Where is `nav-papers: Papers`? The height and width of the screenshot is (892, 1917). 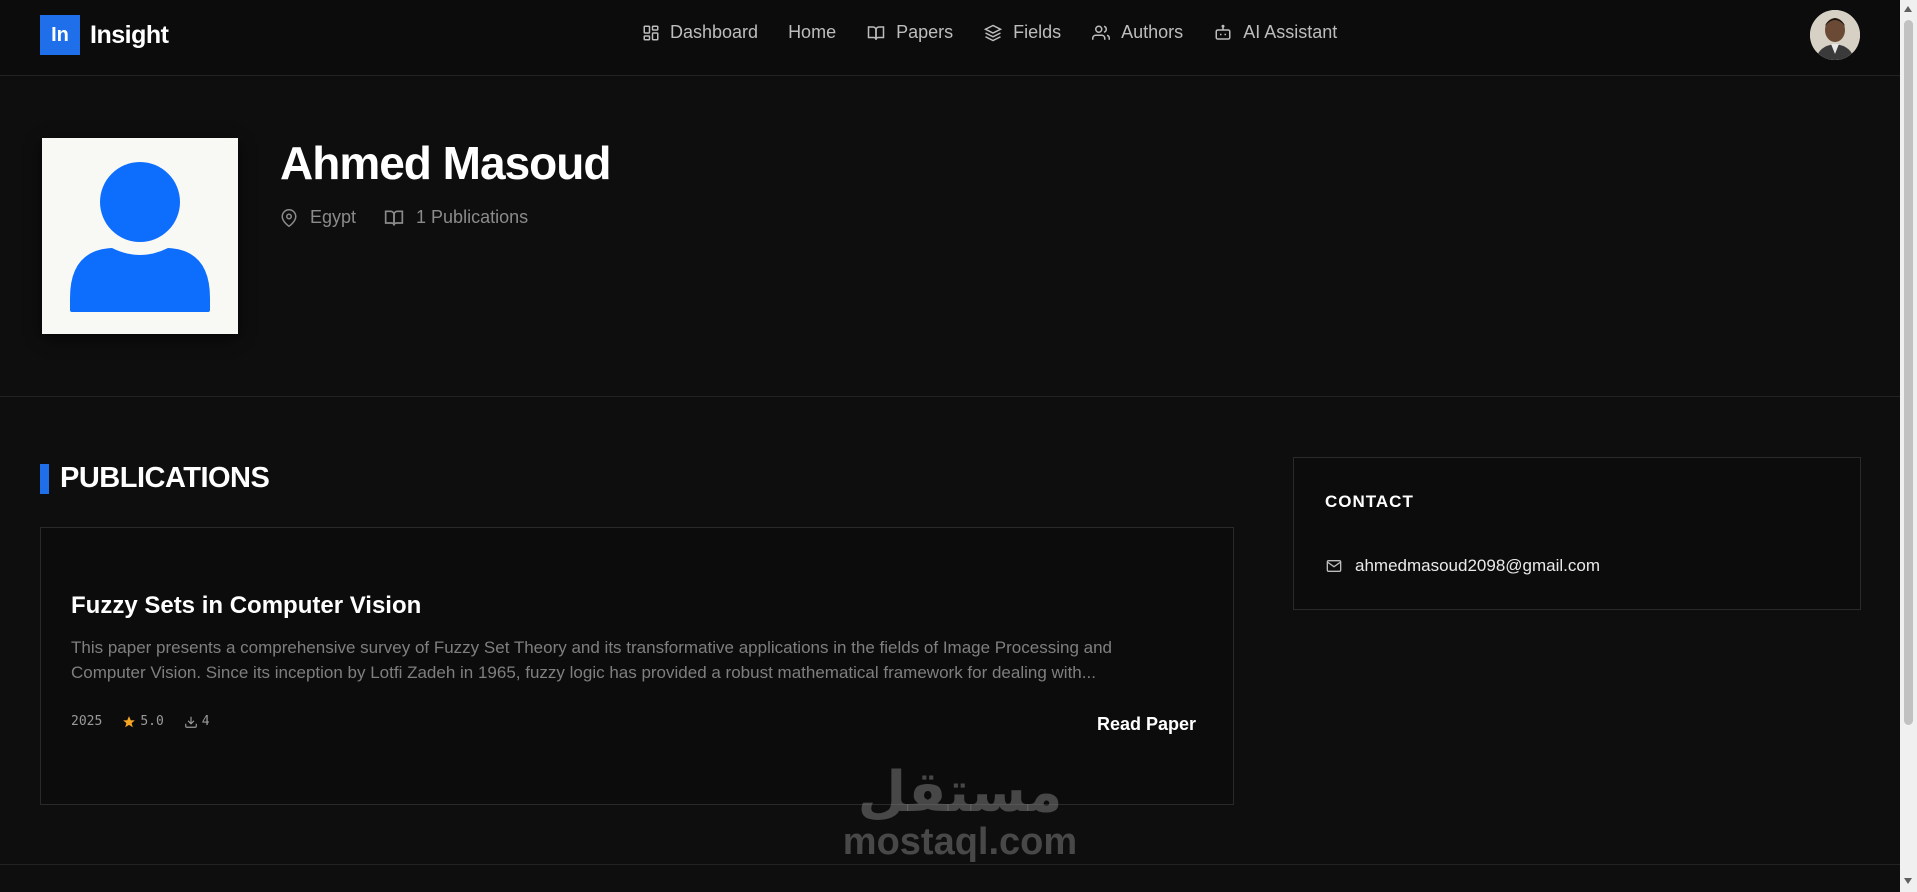
nav-papers: Papers is located at coordinates (909, 32).